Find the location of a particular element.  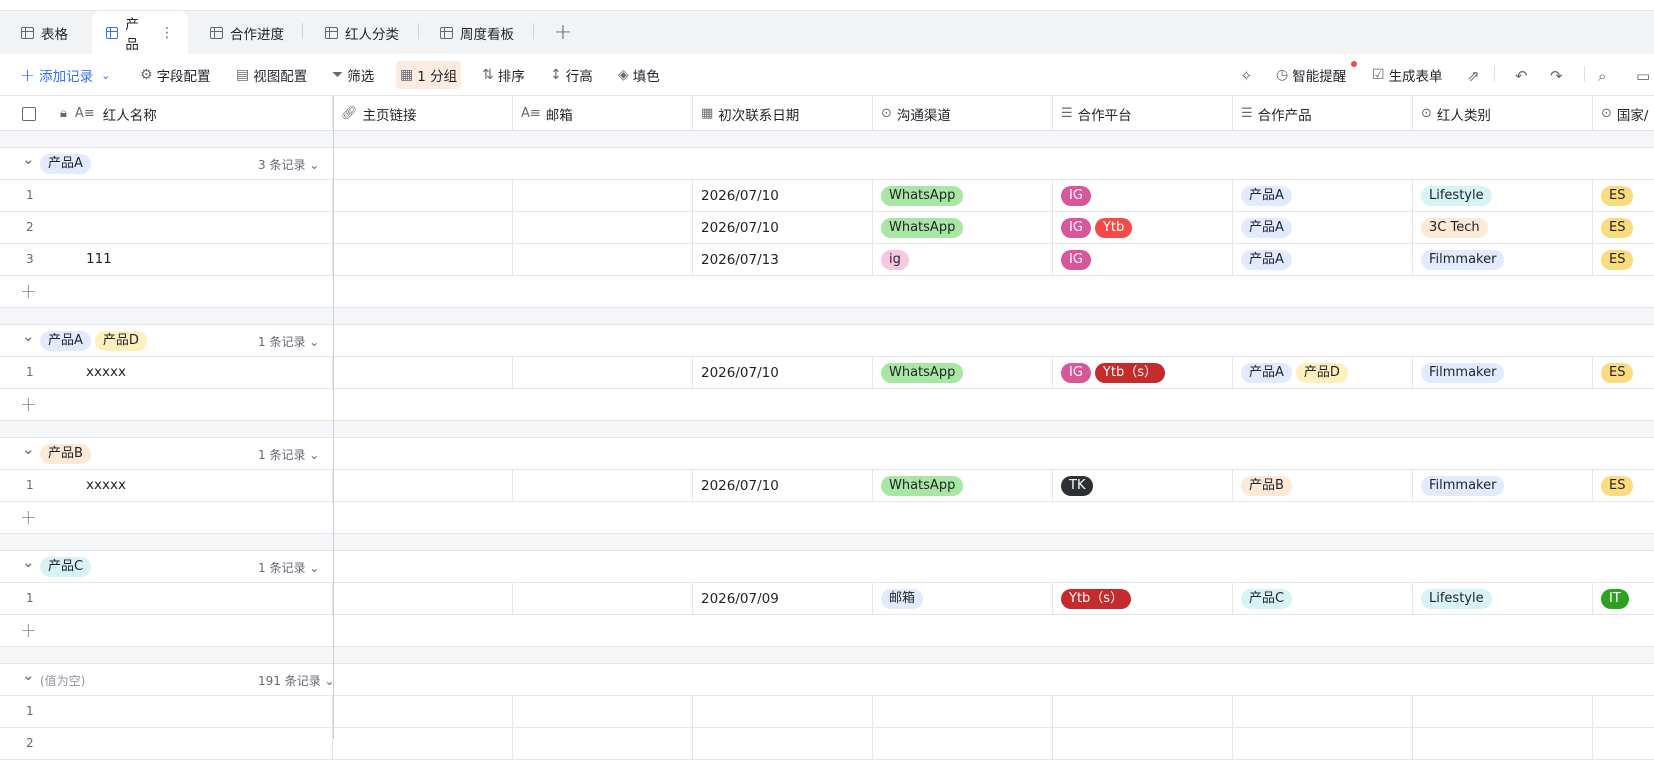

column-header-name: 🔒︎ A≡ 红人名称 is located at coordinates (166, 113).